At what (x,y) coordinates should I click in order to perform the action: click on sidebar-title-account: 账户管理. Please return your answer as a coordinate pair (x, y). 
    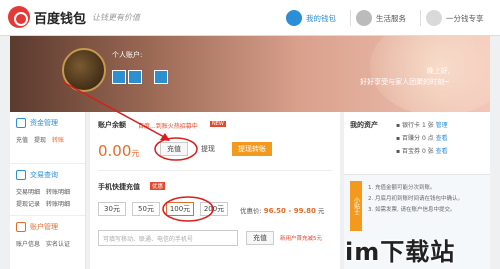
    Looking at the image, I should click on (50, 227).